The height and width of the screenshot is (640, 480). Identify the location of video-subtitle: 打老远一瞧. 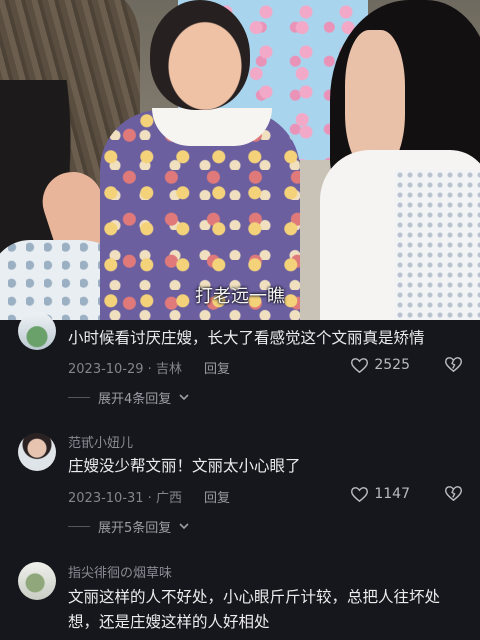
(240, 296).